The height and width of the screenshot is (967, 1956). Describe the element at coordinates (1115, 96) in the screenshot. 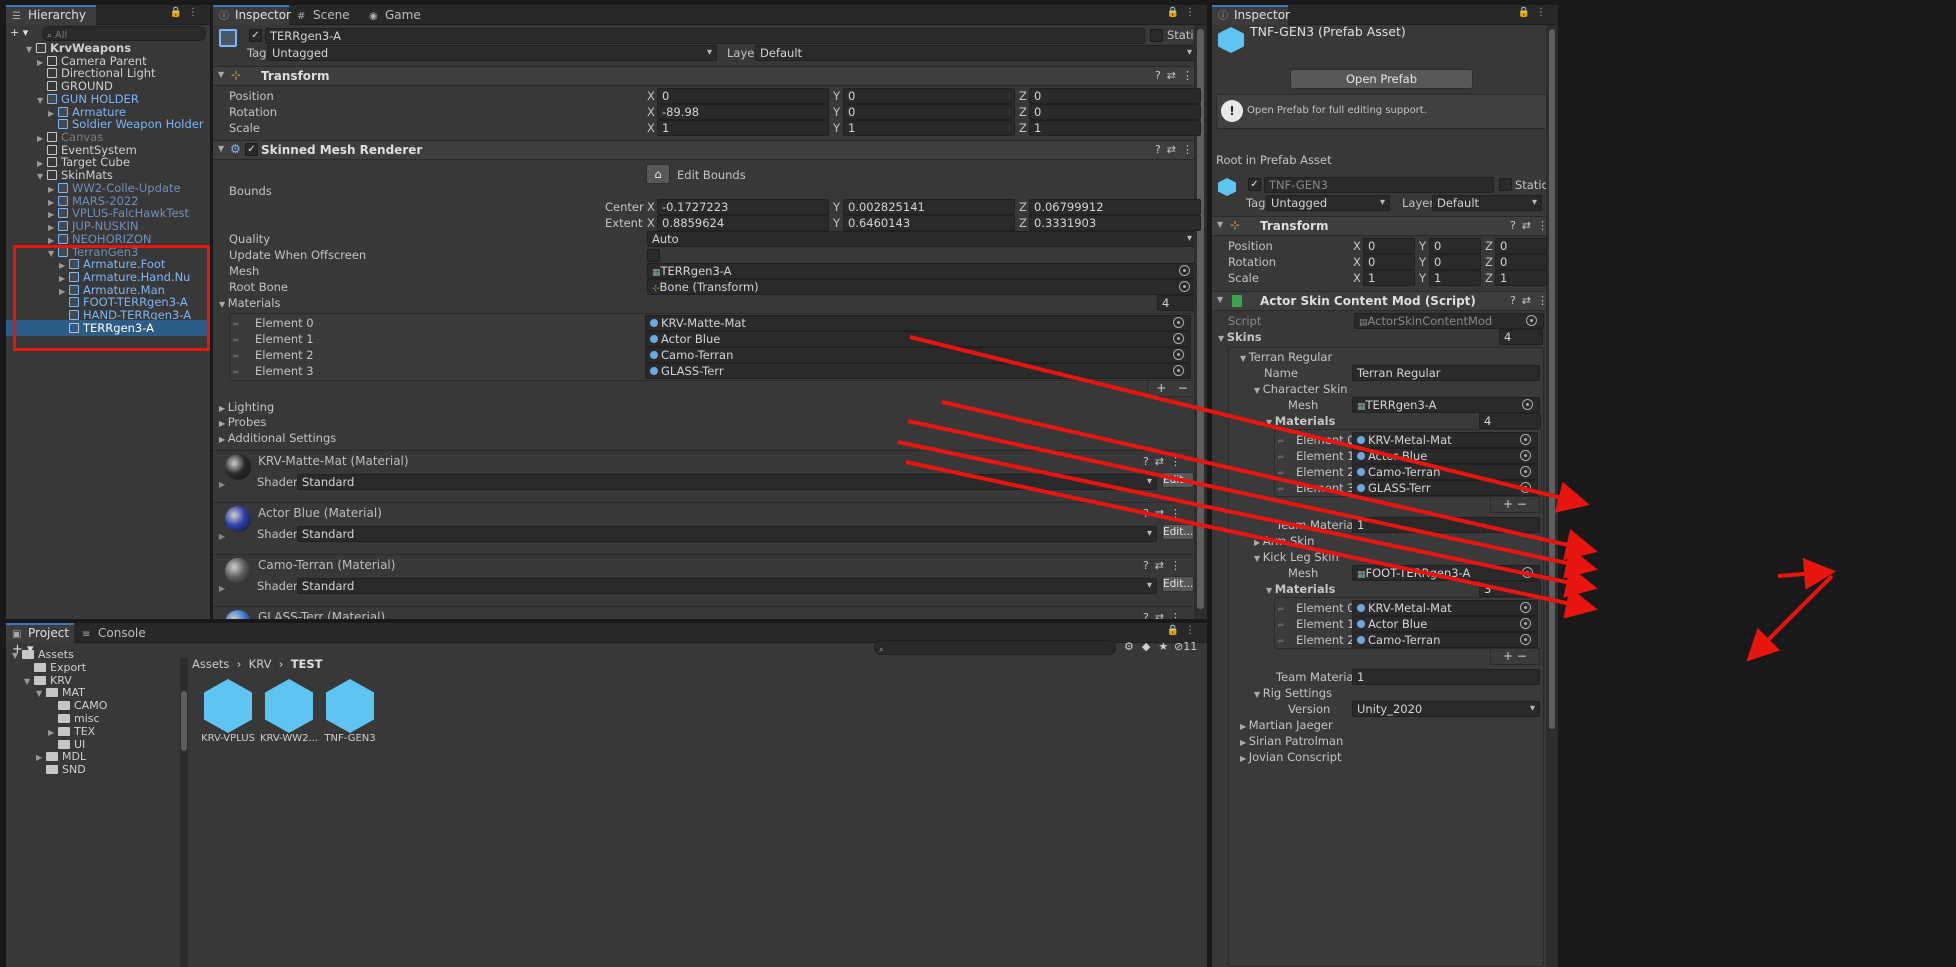

I see `transform-position-z: 0` at that location.